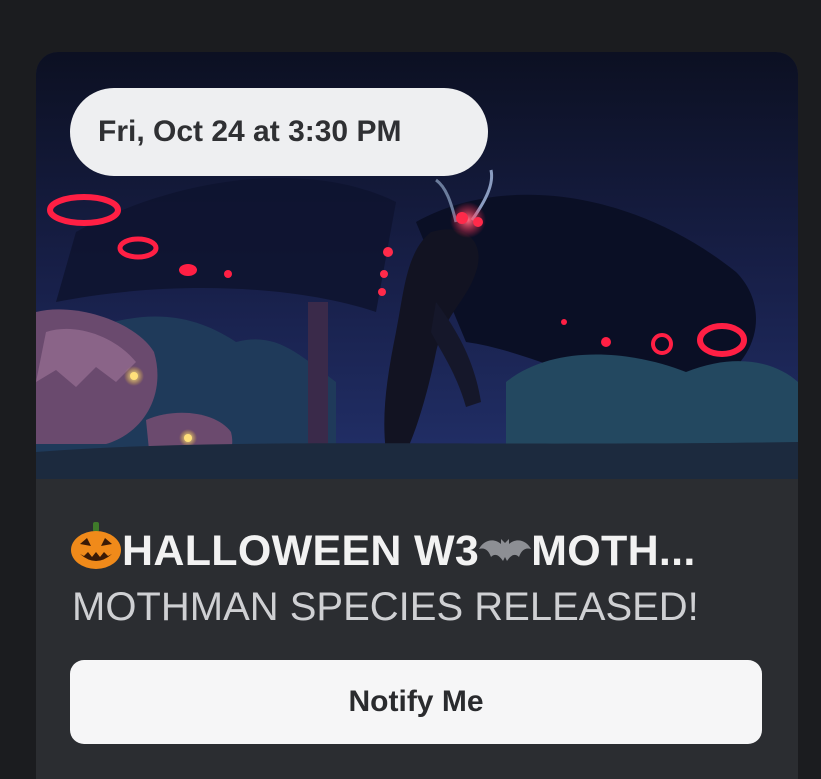 Image resolution: width=821 pixels, height=779 pixels. I want to click on notify-me-button: Notify Me, so click(416, 702).